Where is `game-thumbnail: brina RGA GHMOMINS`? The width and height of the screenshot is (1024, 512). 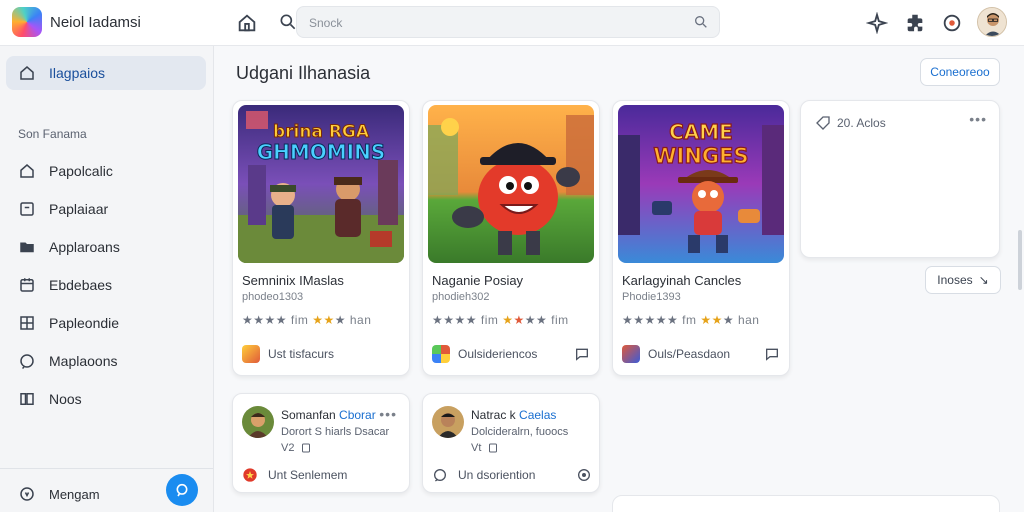 game-thumbnail: brina RGA GHMOMINS is located at coordinates (321, 184).